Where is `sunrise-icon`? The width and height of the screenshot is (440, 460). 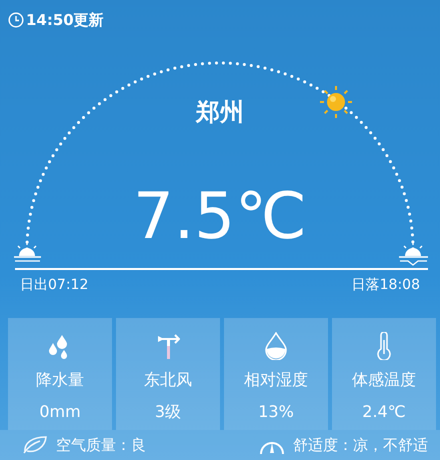 sunrise-icon is located at coordinates (27, 252).